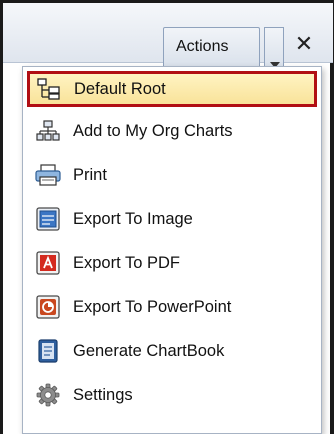 The width and height of the screenshot is (334, 434). I want to click on menu-item-default-root: Default Root, so click(172, 89).